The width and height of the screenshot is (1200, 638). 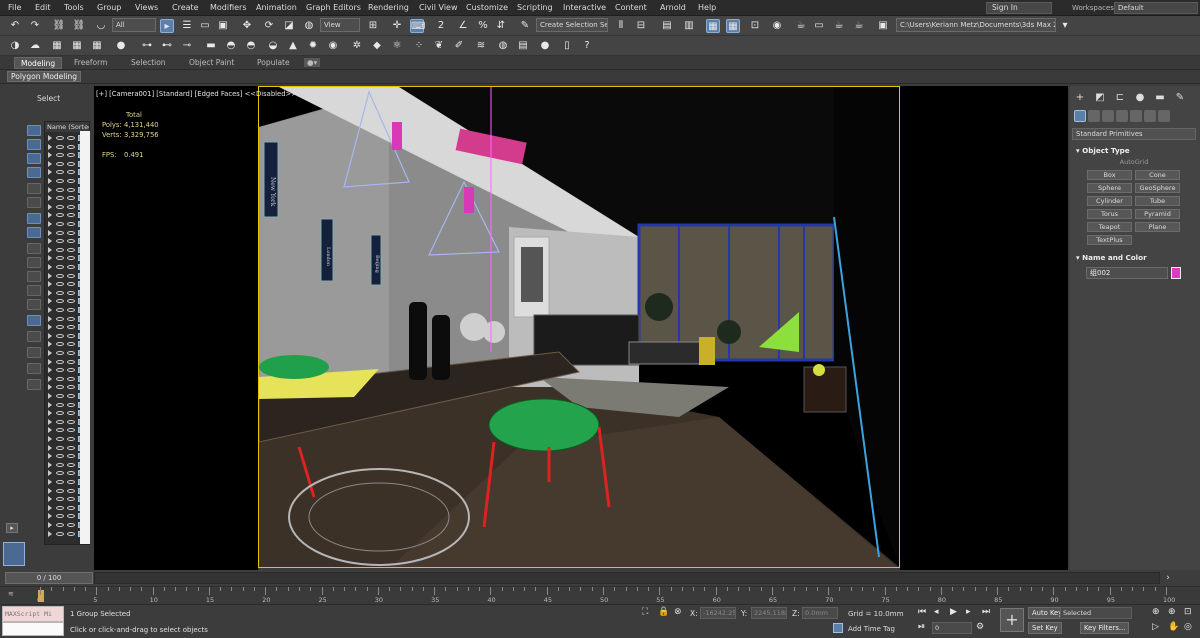 What do you see at coordinates (44, 76) in the screenshot?
I see `polygon-modeling-button: Polygon Modeling` at bounding box center [44, 76].